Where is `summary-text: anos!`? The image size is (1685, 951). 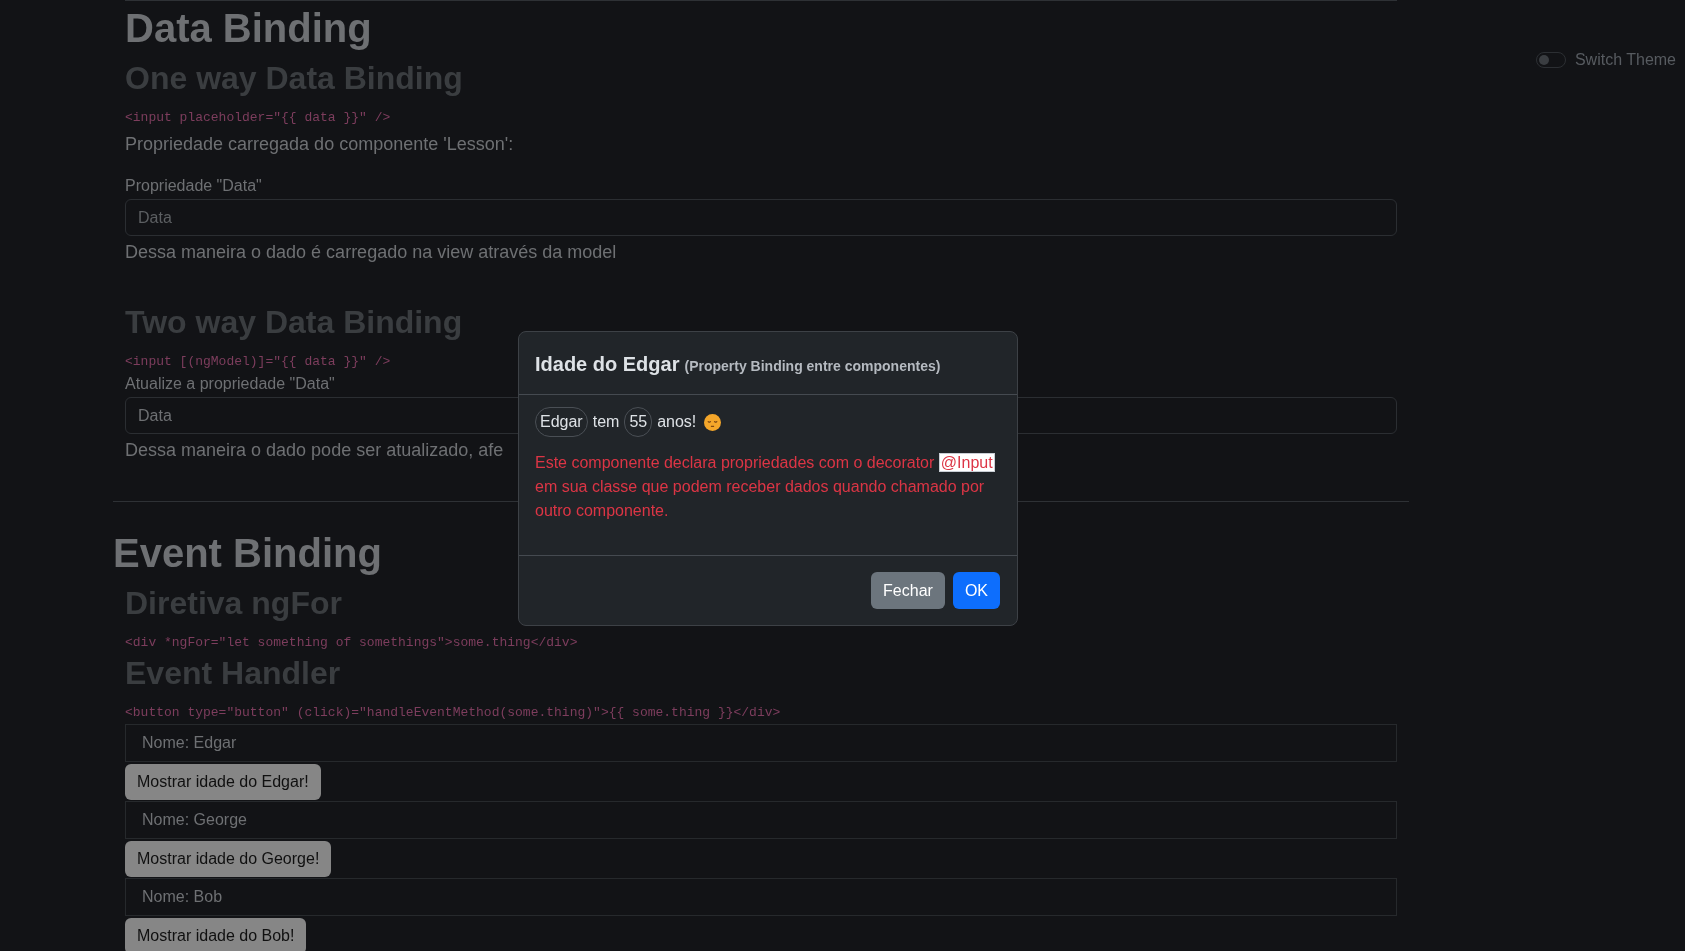
summary-text: anos! is located at coordinates (677, 422).